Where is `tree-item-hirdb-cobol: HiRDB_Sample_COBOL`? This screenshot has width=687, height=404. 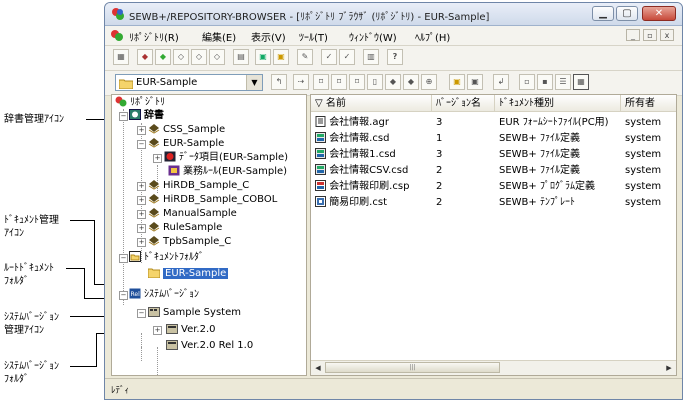 tree-item-hirdb-cobol: HiRDB_Sample_COBOL is located at coordinates (212, 200).